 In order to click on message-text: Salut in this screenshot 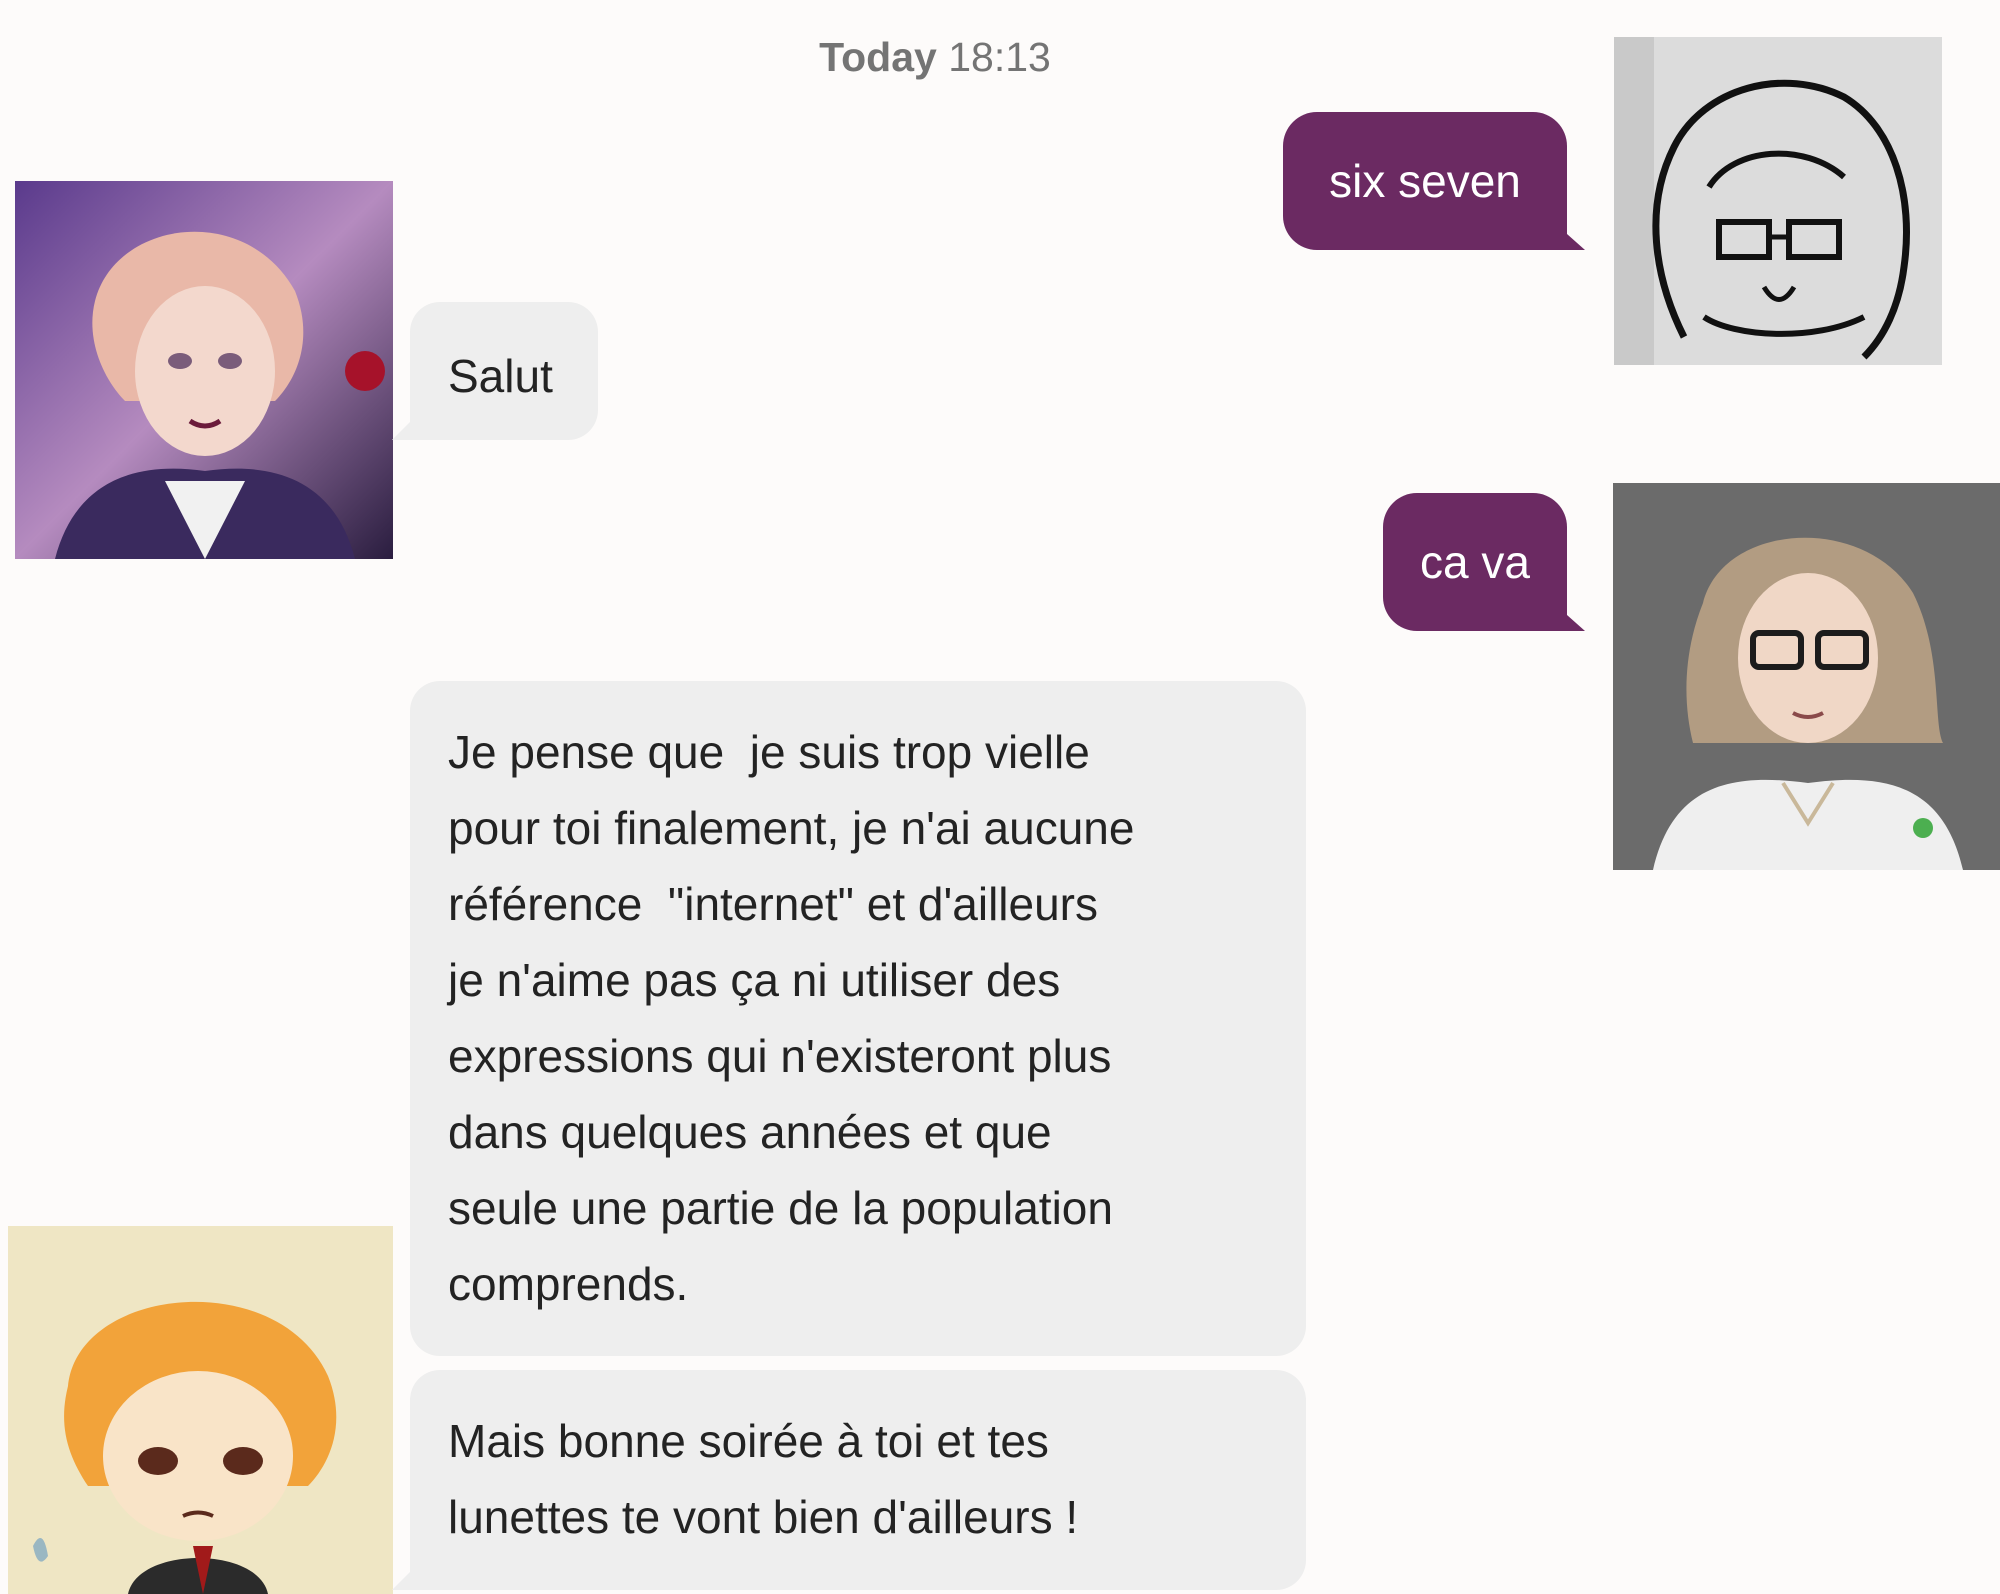, I will do `click(500, 376)`.